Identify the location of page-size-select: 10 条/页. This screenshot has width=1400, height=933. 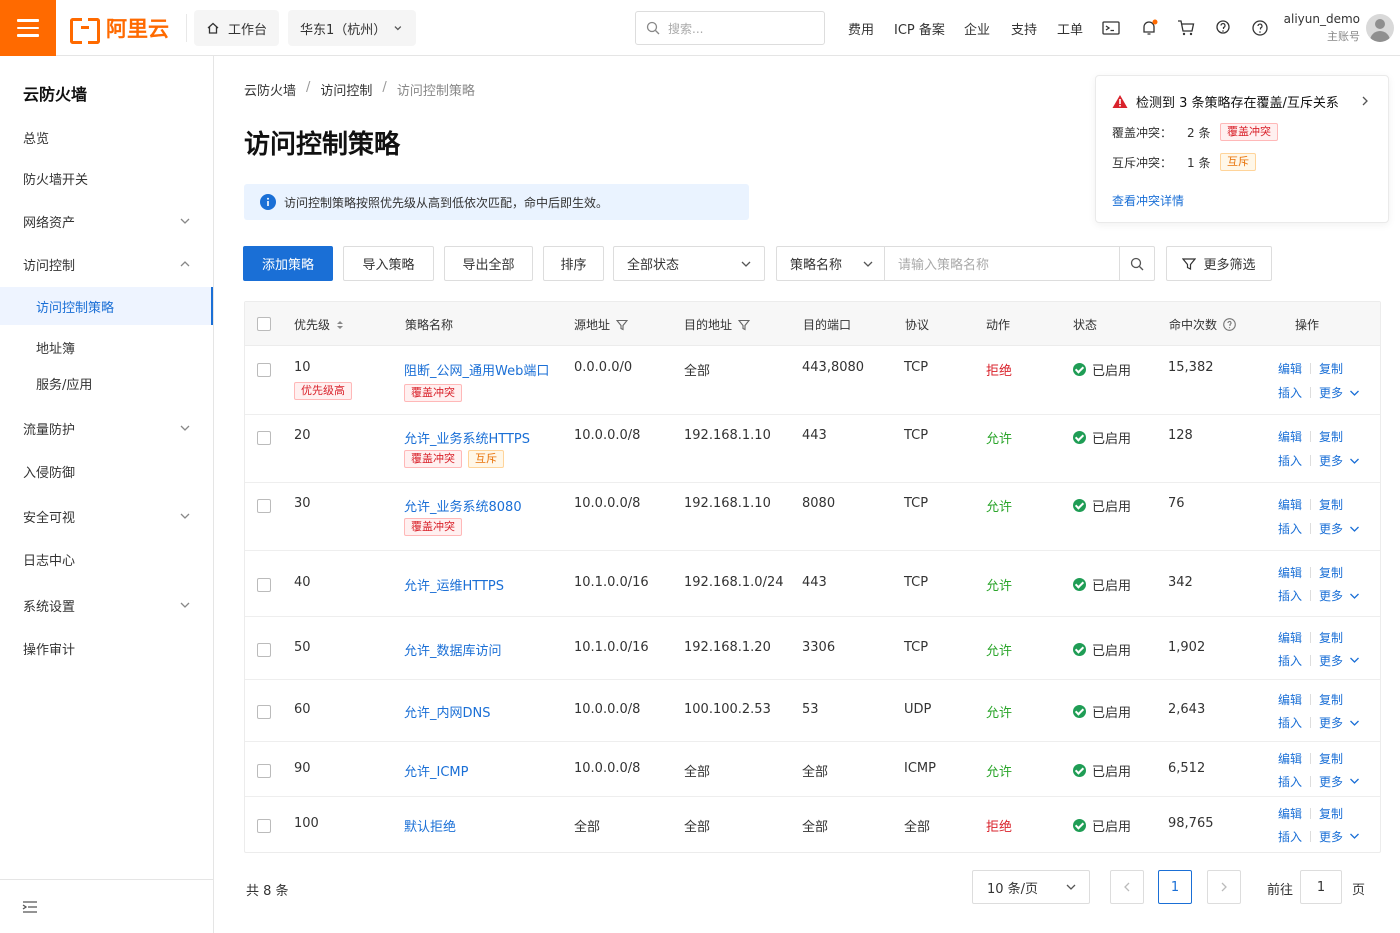
(1031, 887).